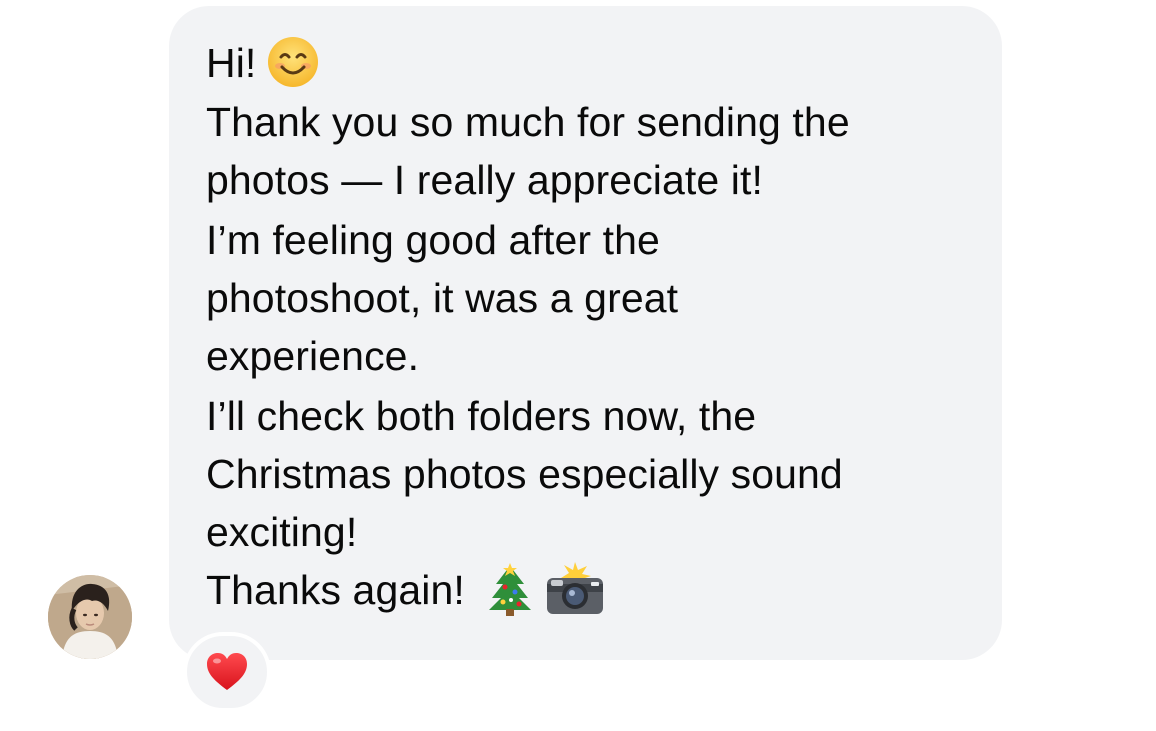 This screenshot has height=731, width=1156. What do you see at coordinates (282, 532) in the screenshot?
I see `message-line: exciting!` at bounding box center [282, 532].